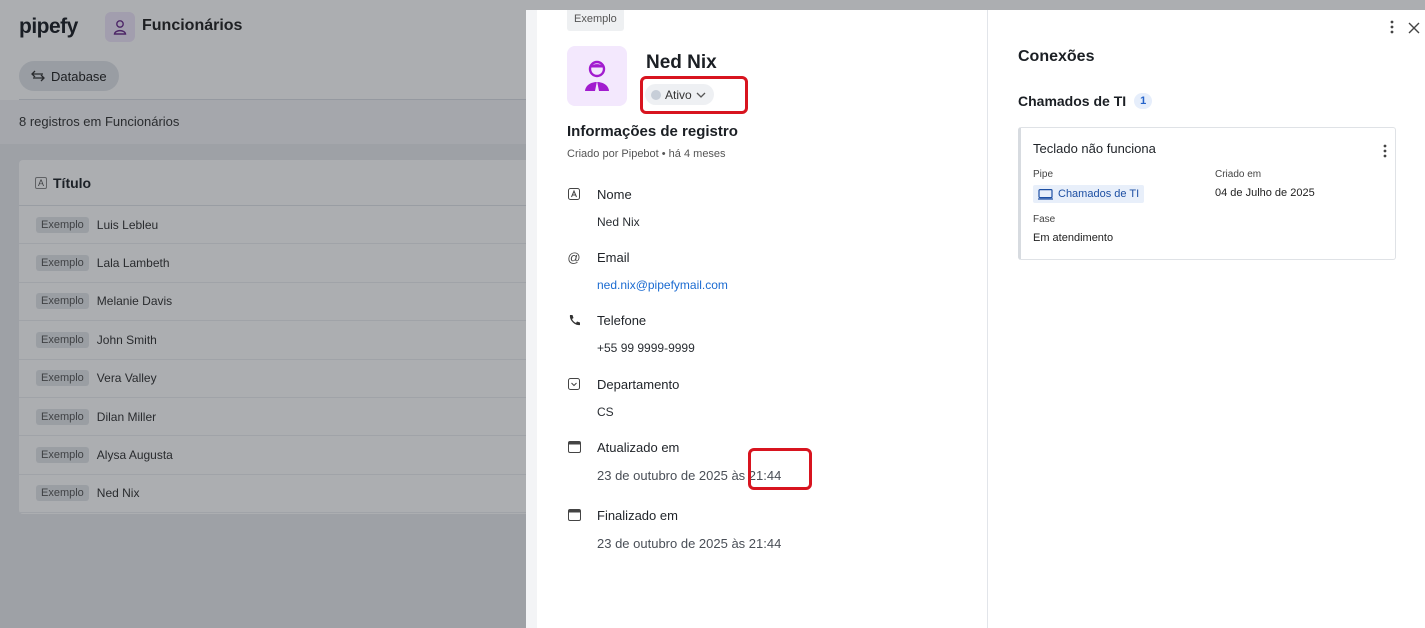 The image size is (1425, 628). Describe the element at coordinates (1043, 174) in the screenshot. I see `card-pipe-label: Pipe` at that location.